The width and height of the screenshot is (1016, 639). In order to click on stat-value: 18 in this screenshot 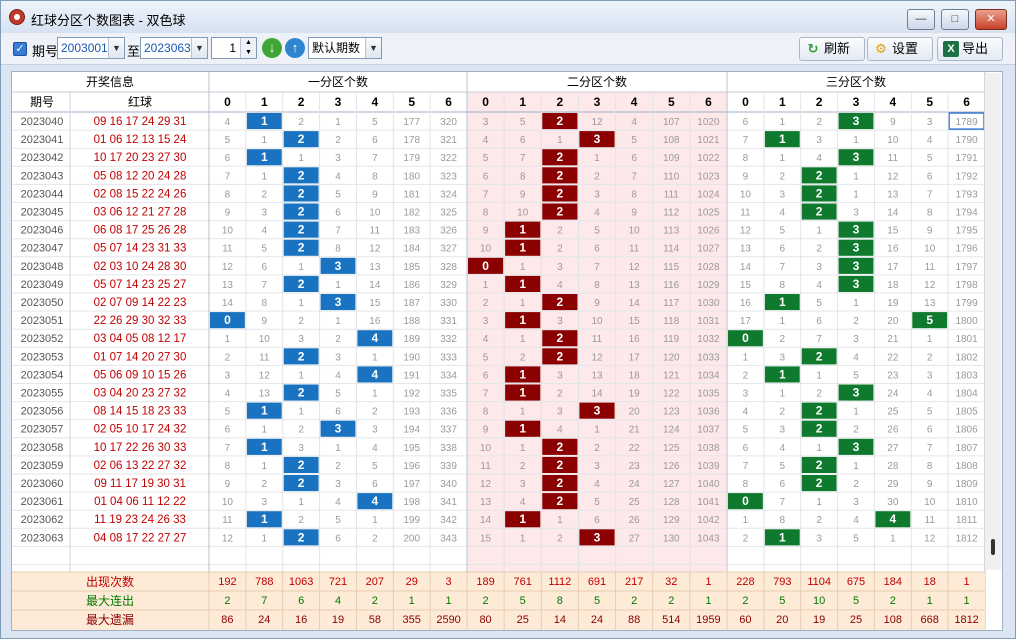, I will do `click(930, 582)`.